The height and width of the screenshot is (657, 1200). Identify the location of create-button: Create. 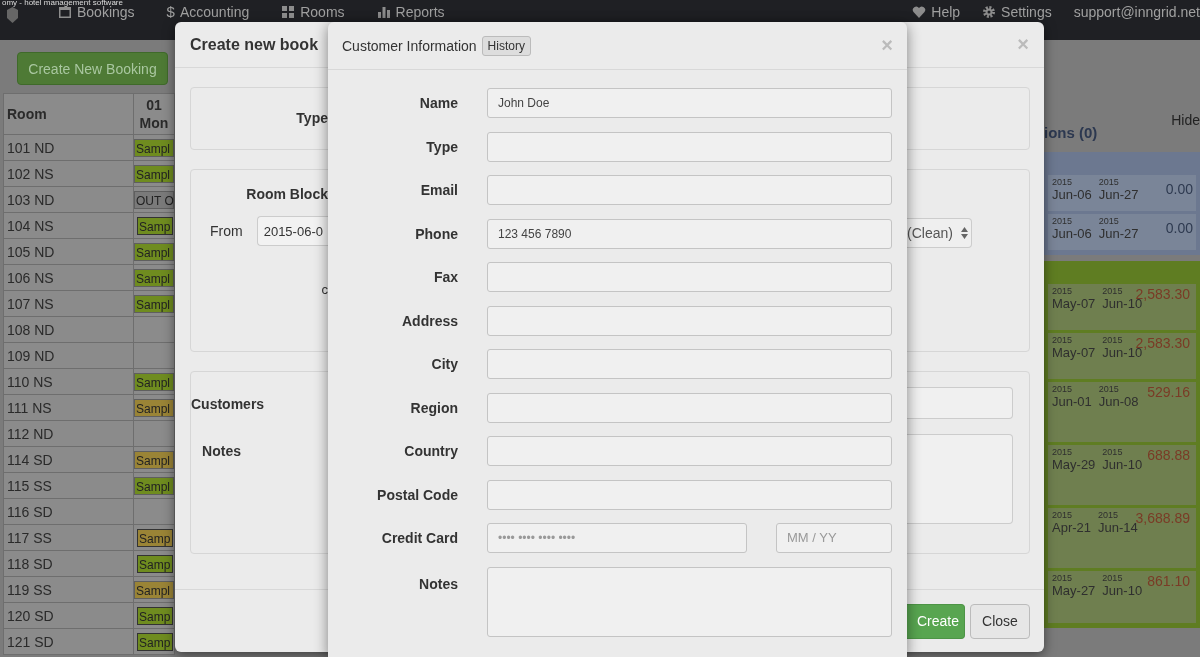
(936, 621).